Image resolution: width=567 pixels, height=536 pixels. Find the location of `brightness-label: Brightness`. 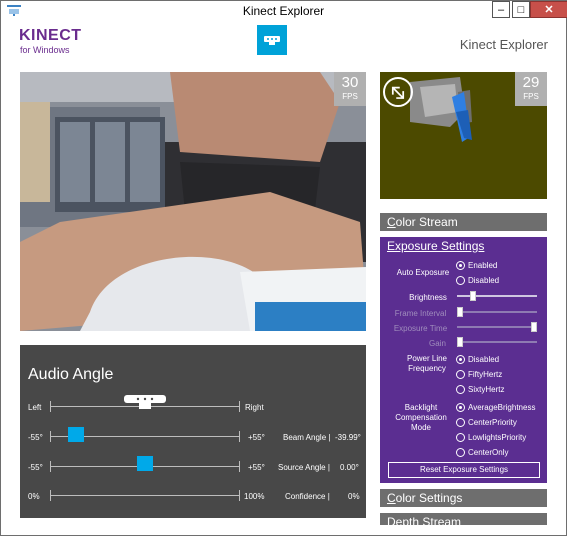

brightness-label: Brightness is located at coordinates (428, 297).